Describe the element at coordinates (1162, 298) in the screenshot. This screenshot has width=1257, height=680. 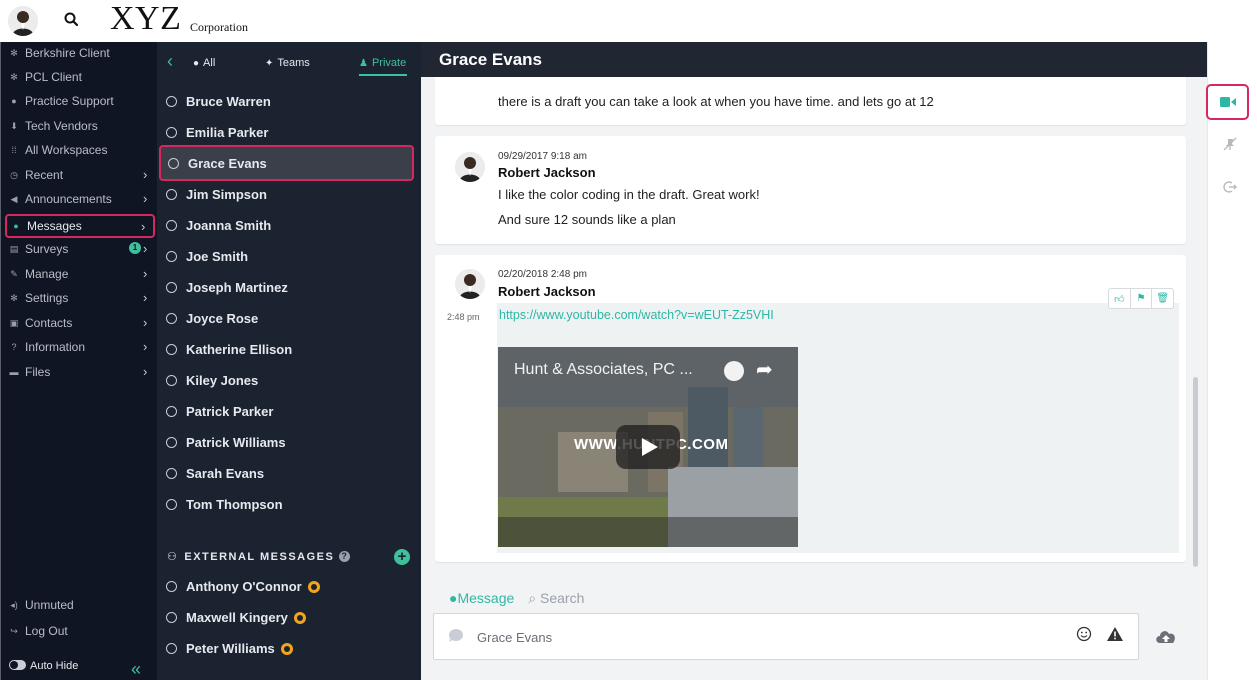
I see `trash-icon: 🗑︎` at that location.